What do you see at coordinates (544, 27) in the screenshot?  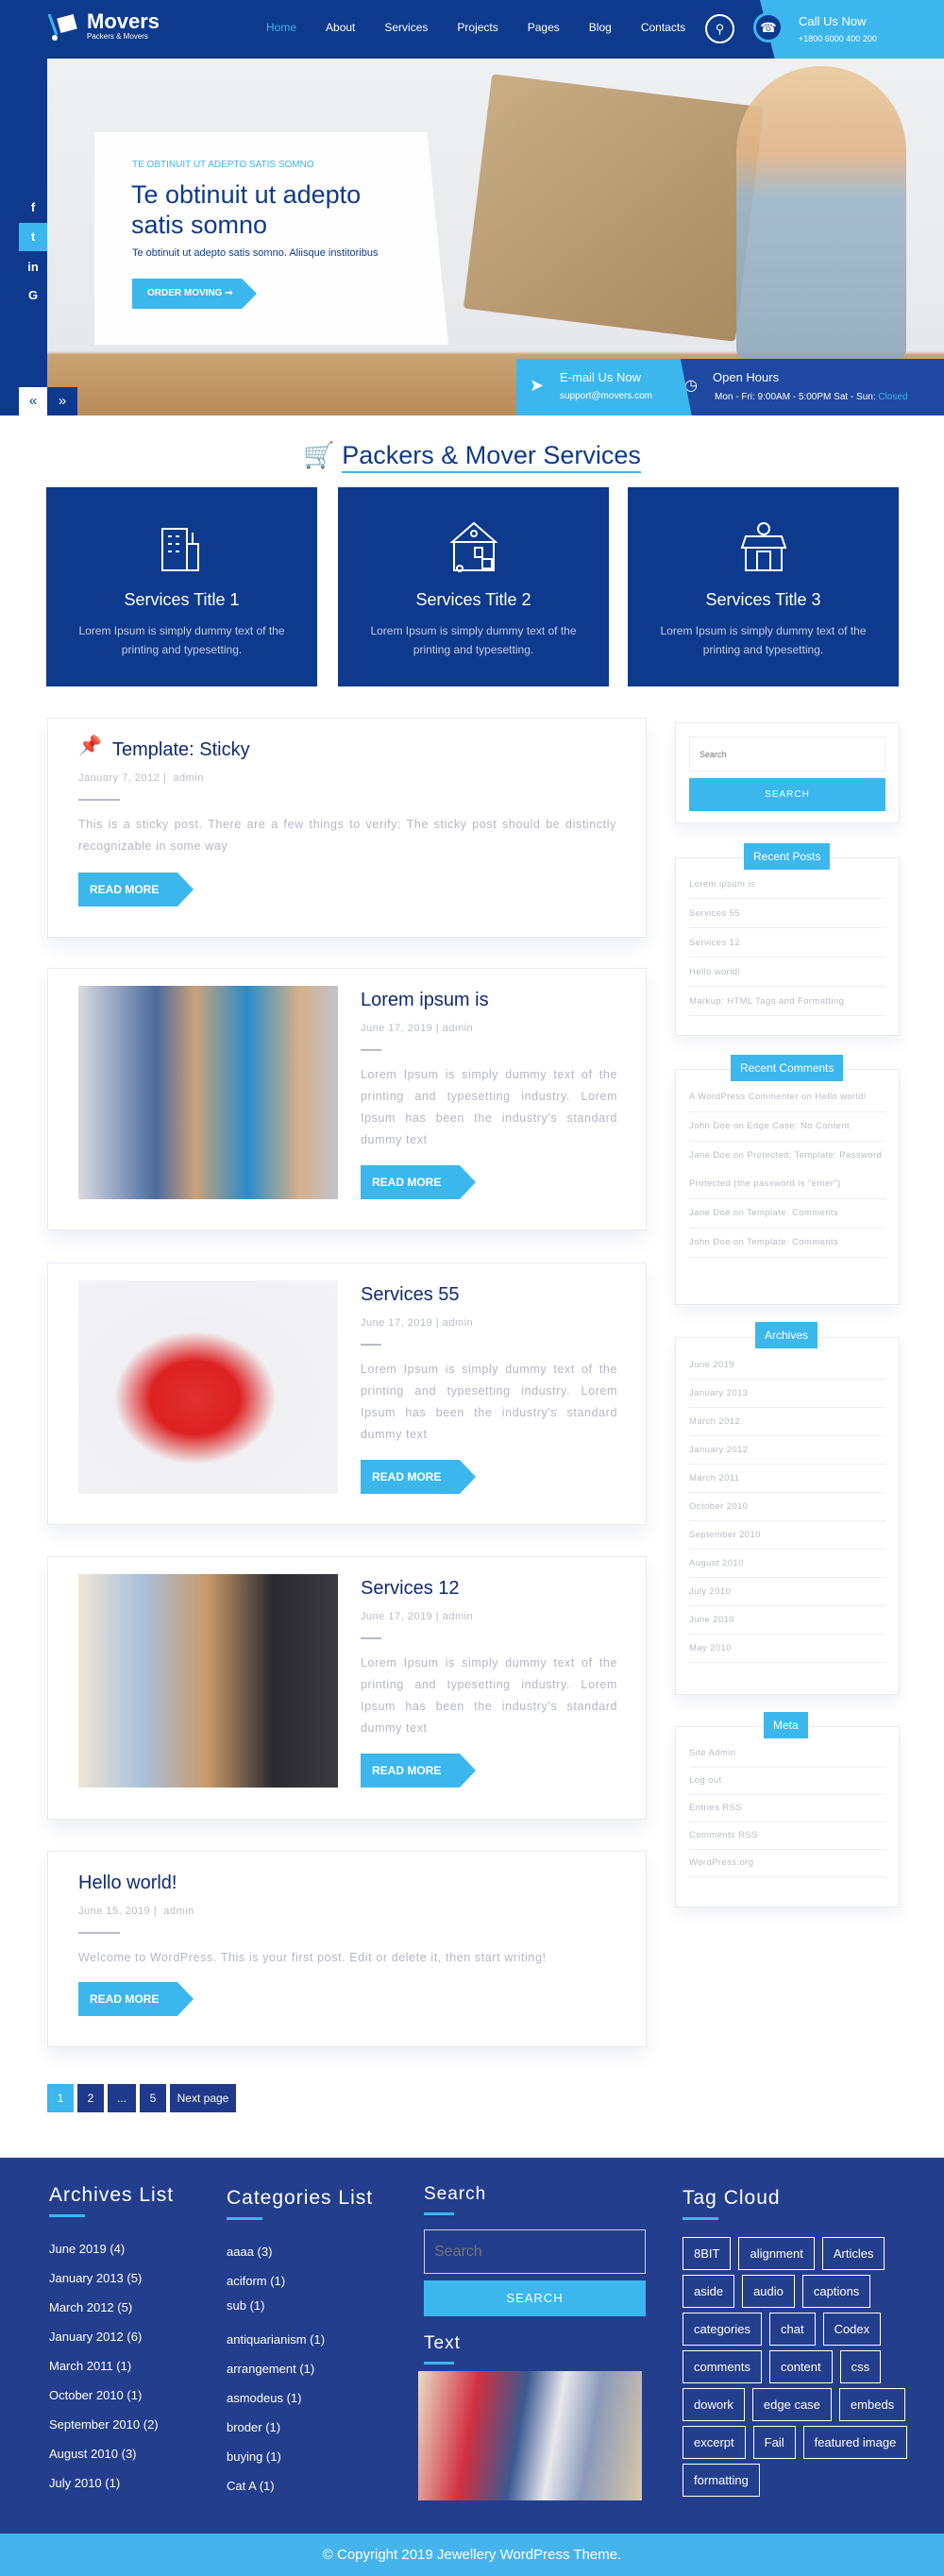 I see `nav-pages: Pages` at bounding box center [544, 27].